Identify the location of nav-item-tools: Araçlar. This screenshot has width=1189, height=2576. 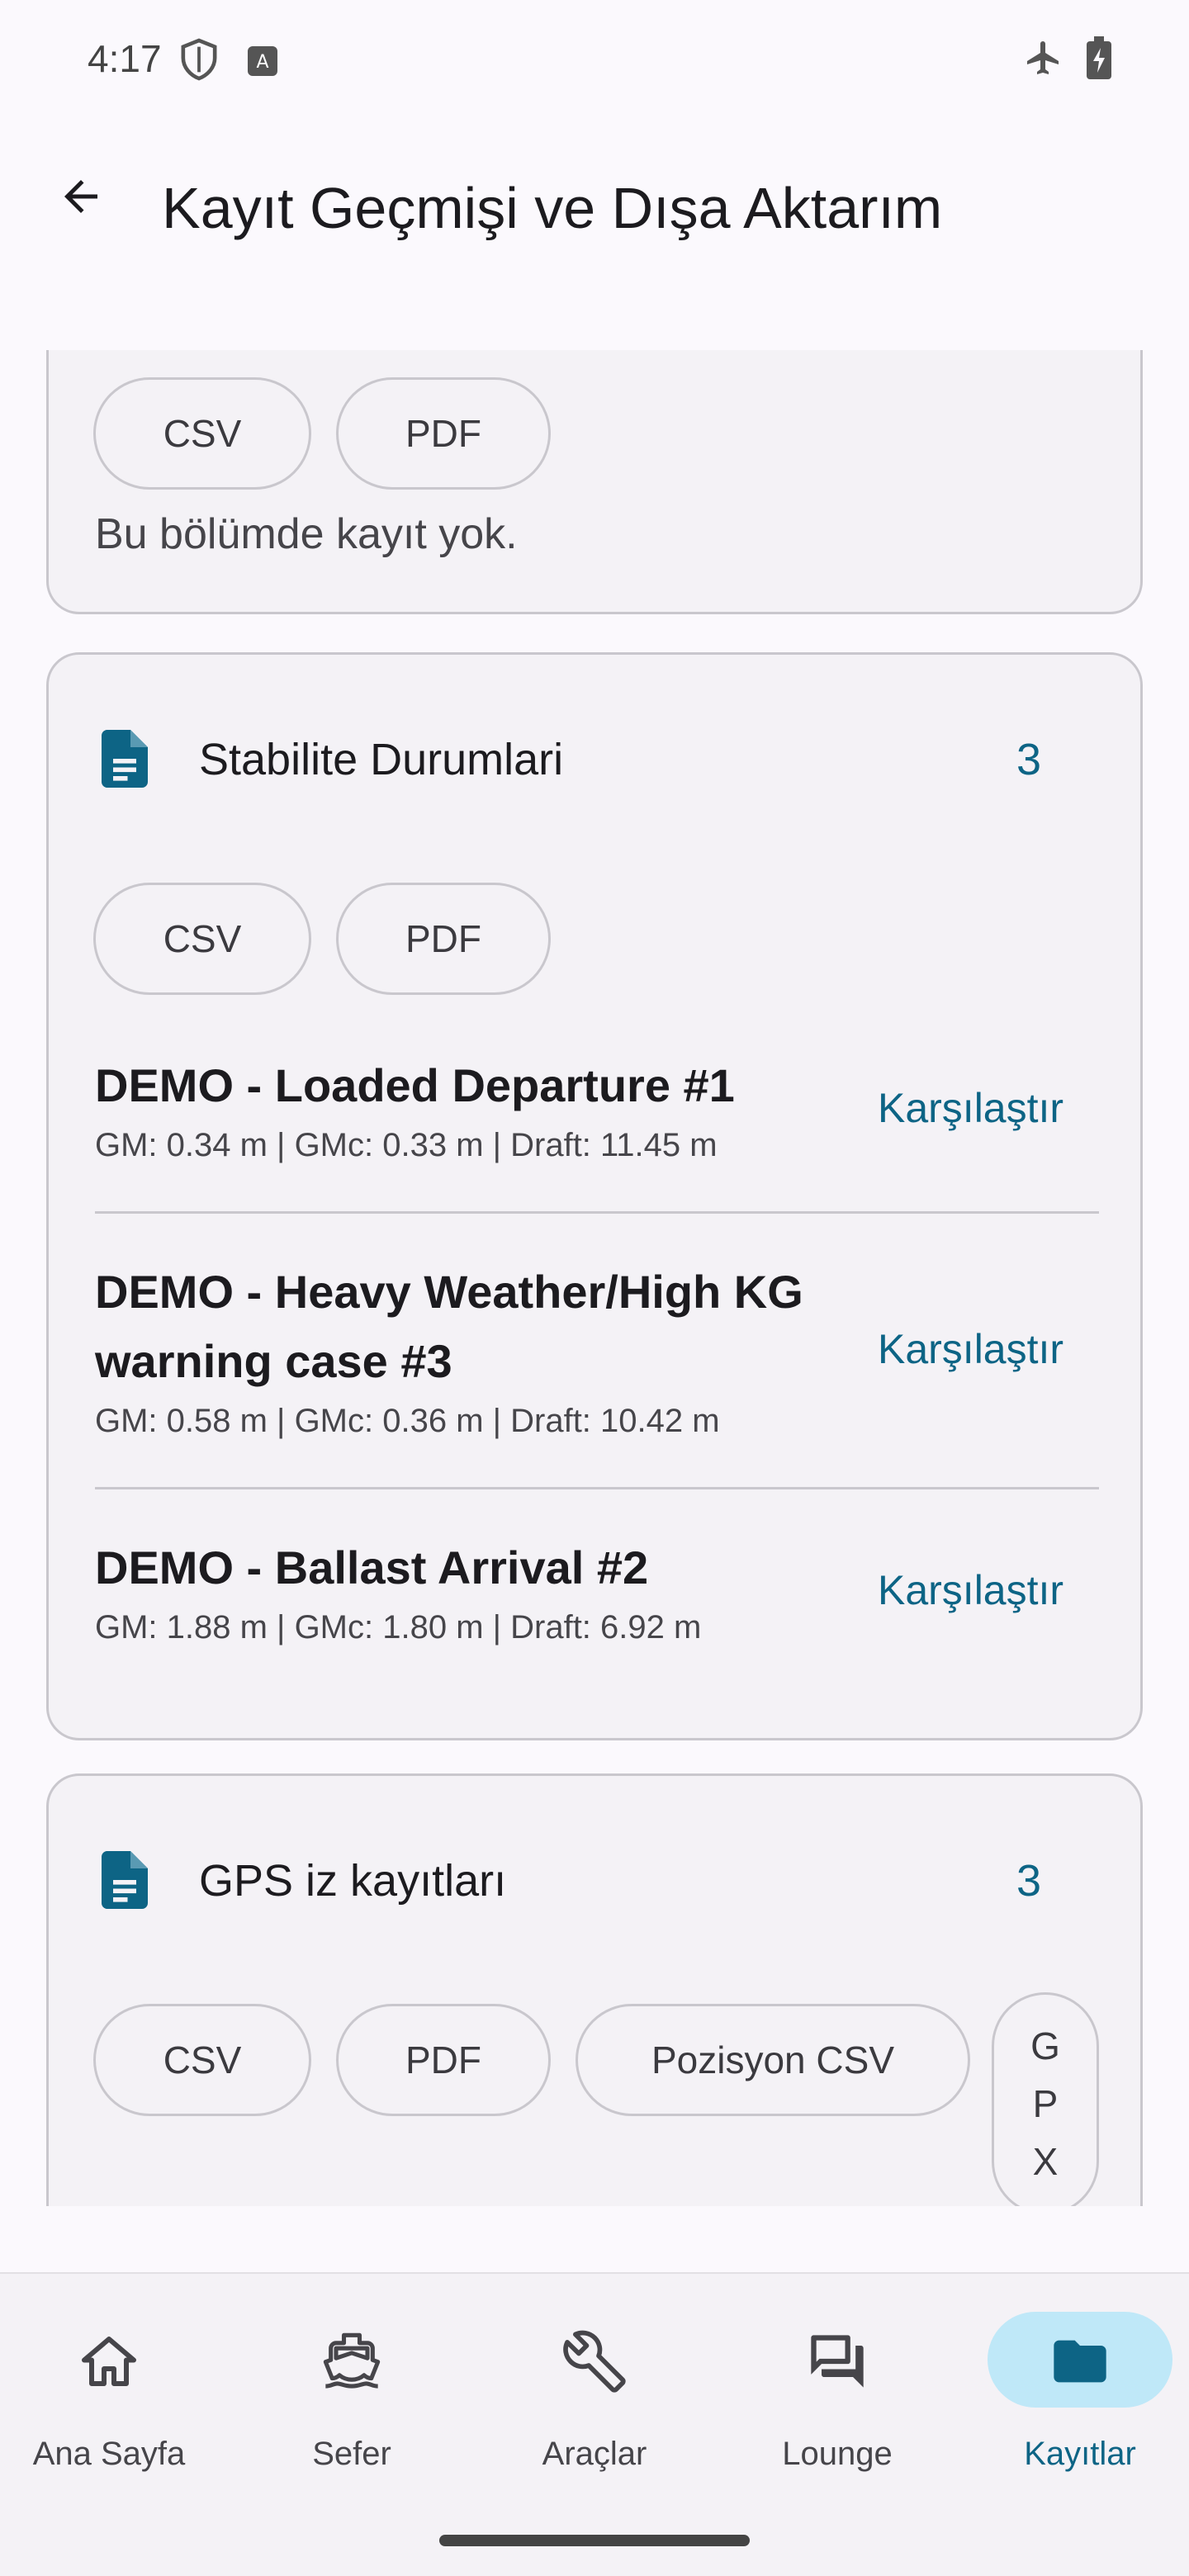
(594, 2402).